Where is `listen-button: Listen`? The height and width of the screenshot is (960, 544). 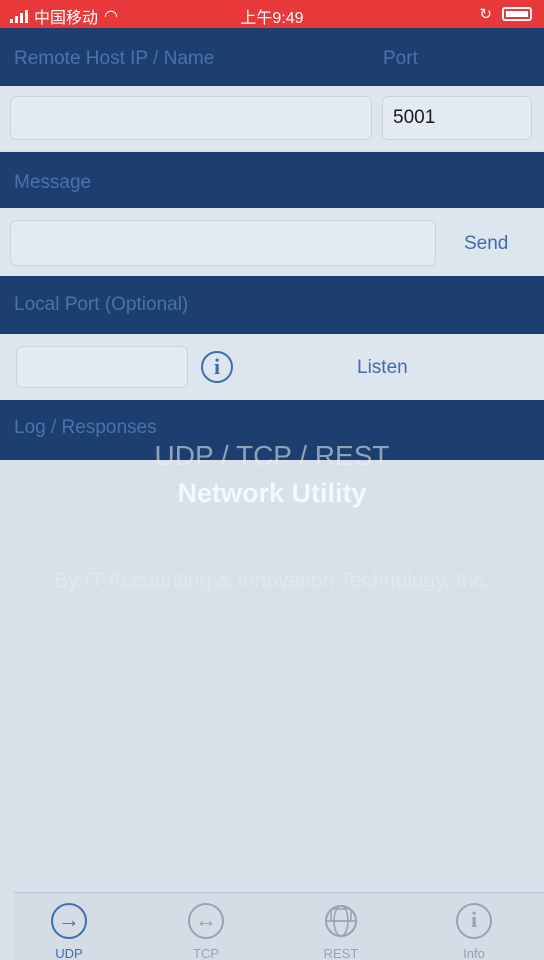
listen-button: Listen is located at coordinates (382, 368).